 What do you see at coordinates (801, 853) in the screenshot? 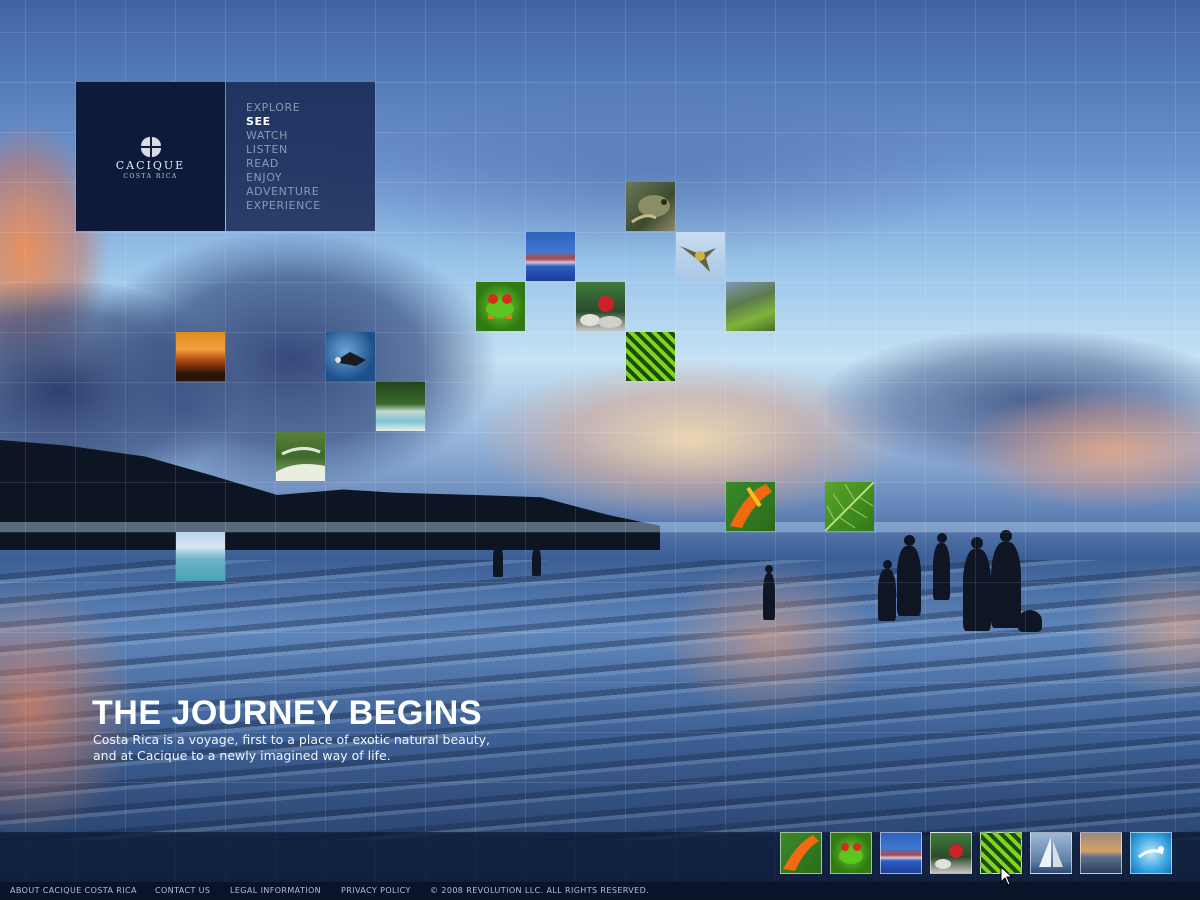
I see `heliconia-thumb-icon` at bounding box center [801, 853].